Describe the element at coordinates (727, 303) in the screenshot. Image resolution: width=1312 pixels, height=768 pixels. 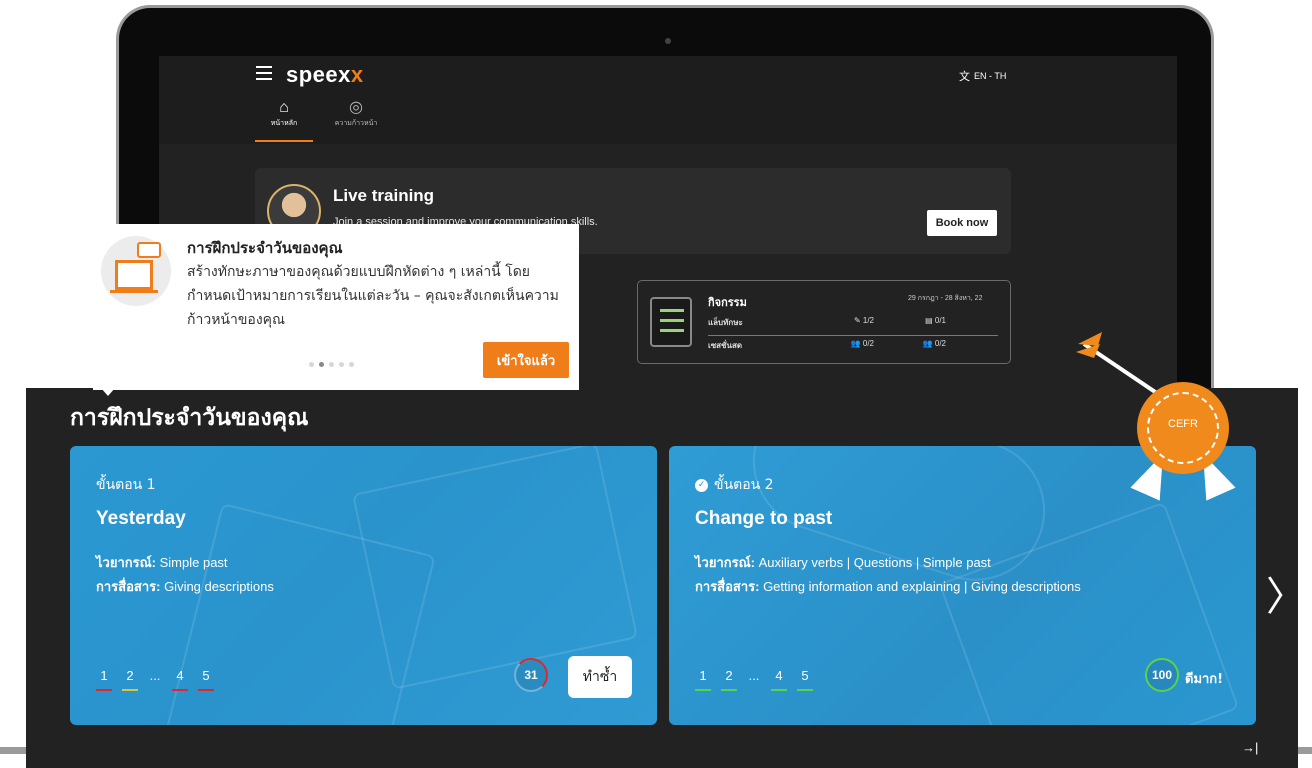
I see `activity-title: กิจกรรม` at that location.